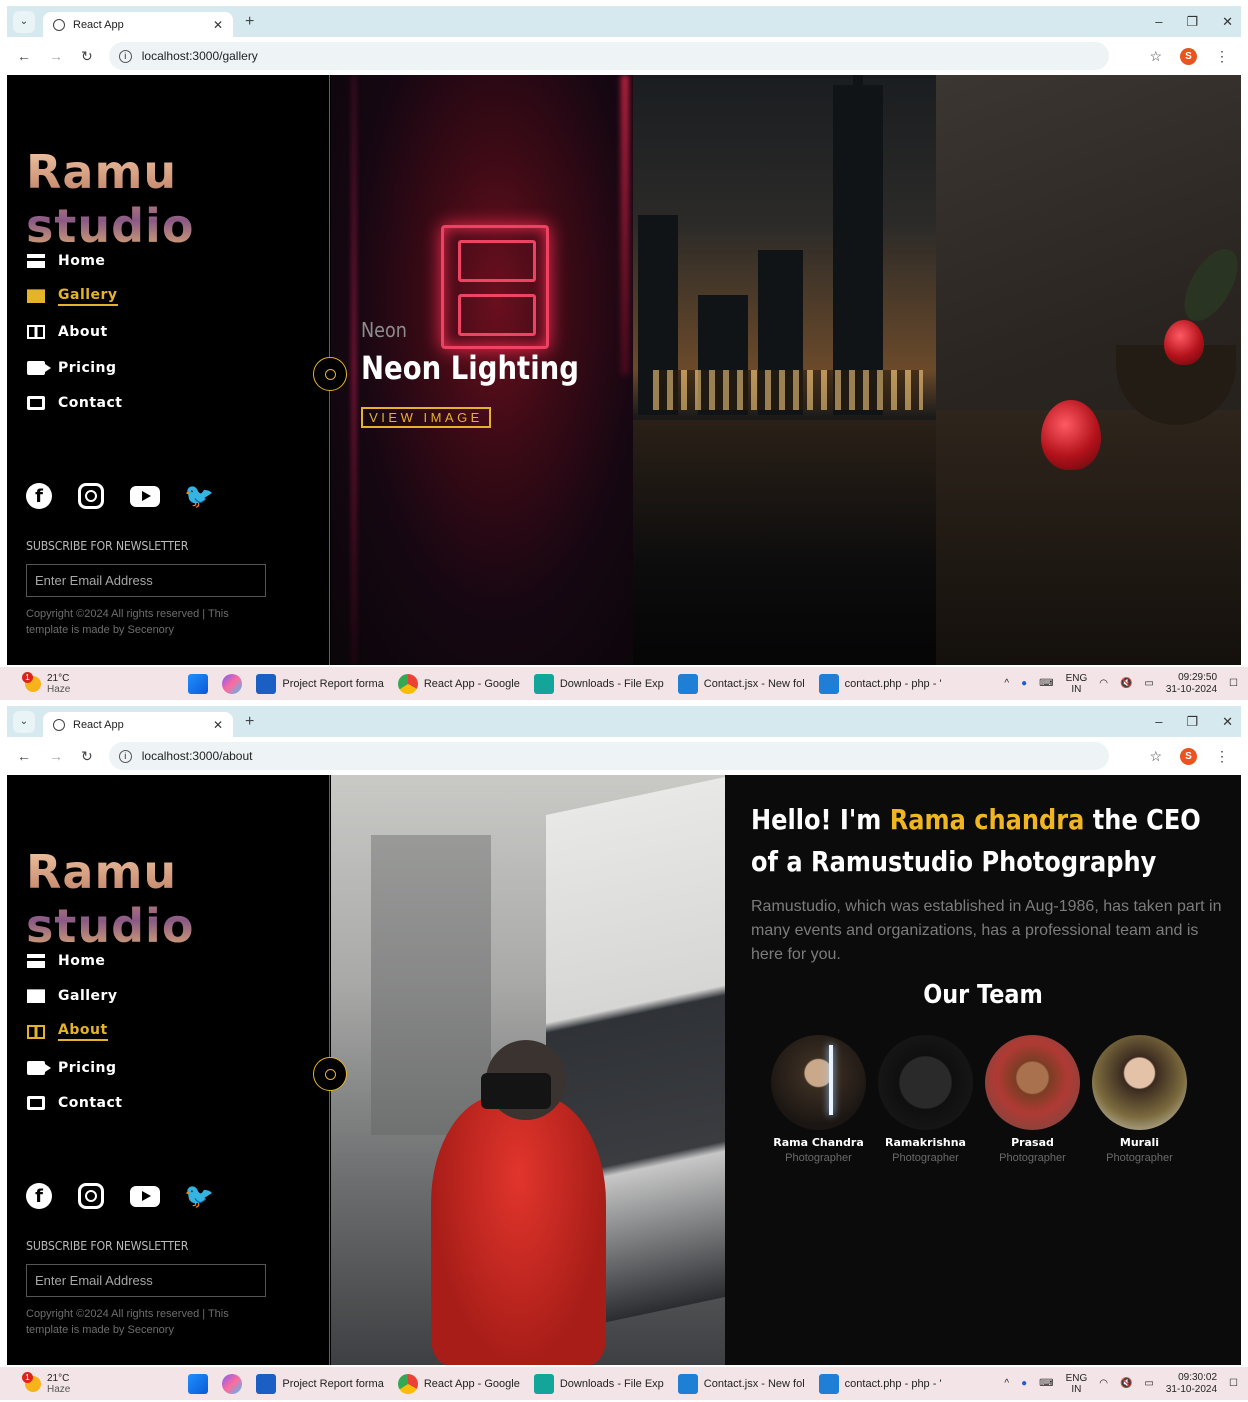  What do you see at coordinates (1032, 1099) in the screenshot?
I see `team-member: Prasad Photographer` at bounding box center [1032, 1099].